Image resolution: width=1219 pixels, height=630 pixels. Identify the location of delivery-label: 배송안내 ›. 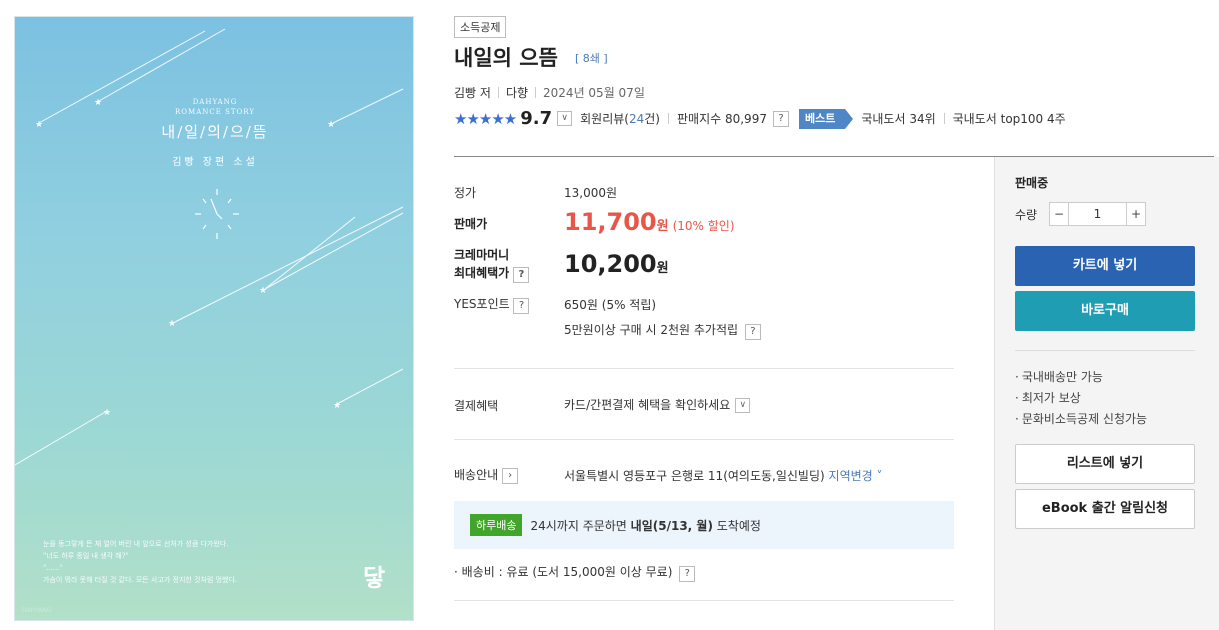
(486, 475).